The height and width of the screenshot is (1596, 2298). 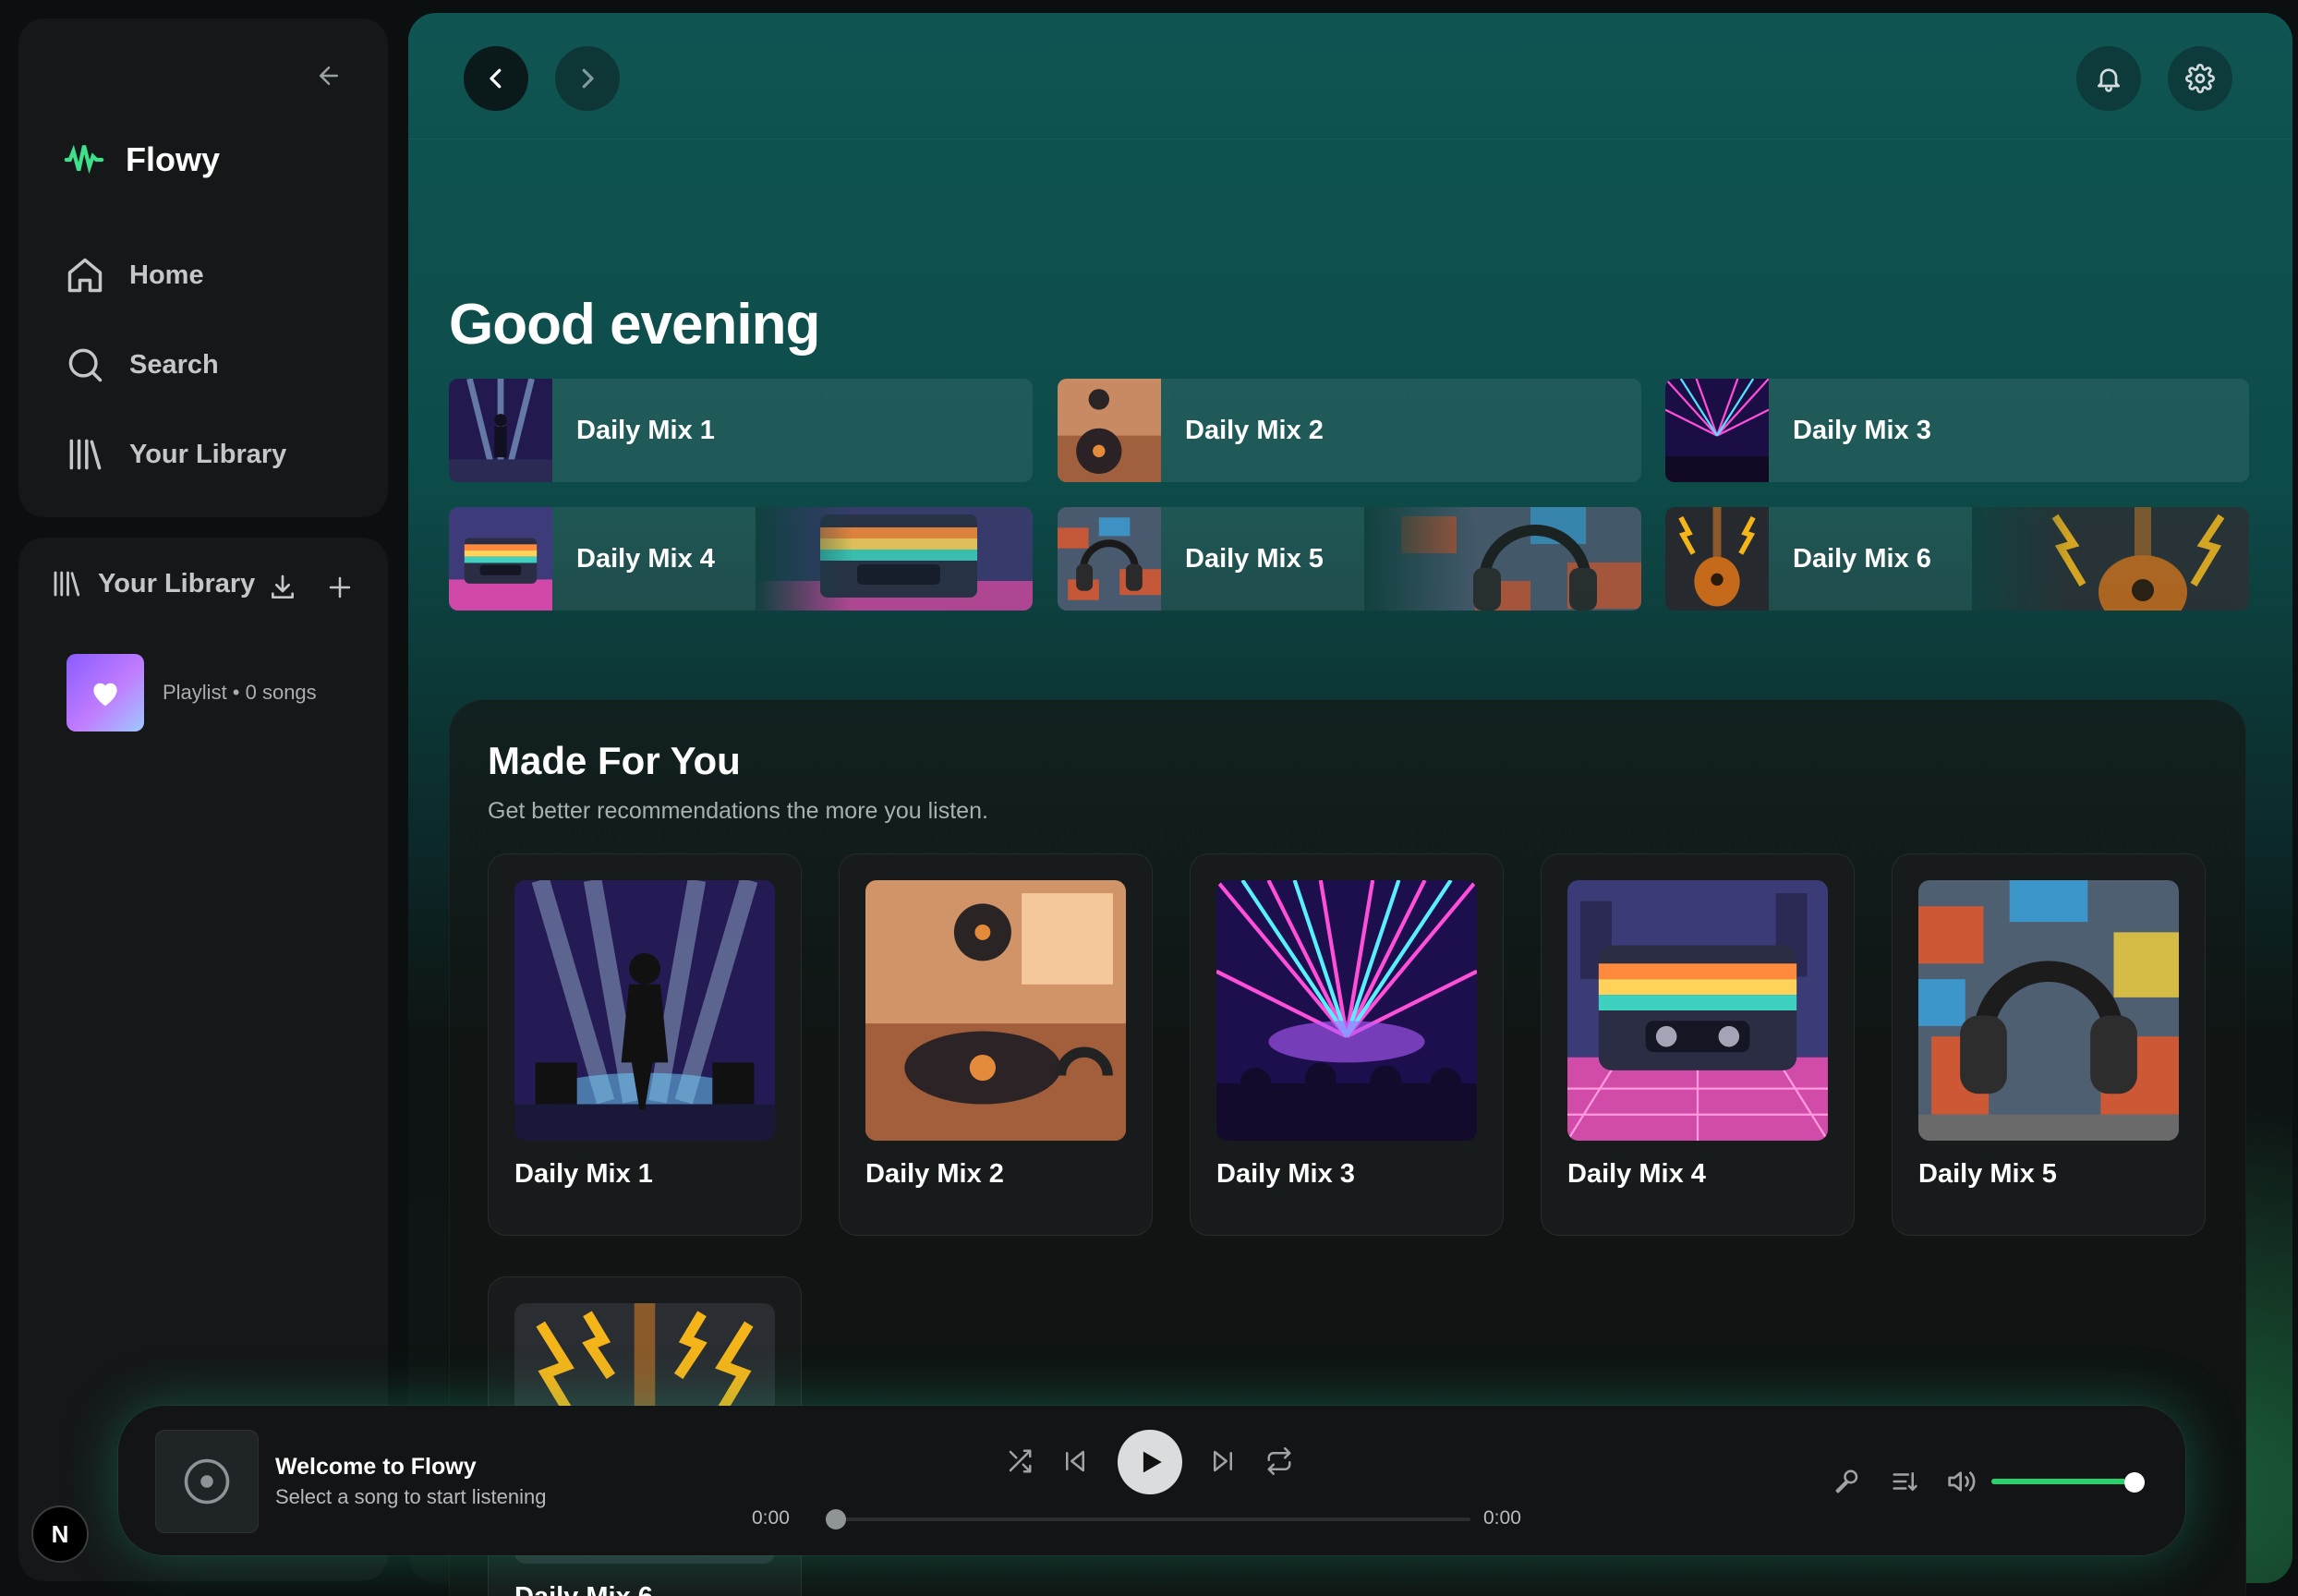 I want to click on create-playlist-button, so click(x=340, y=587).